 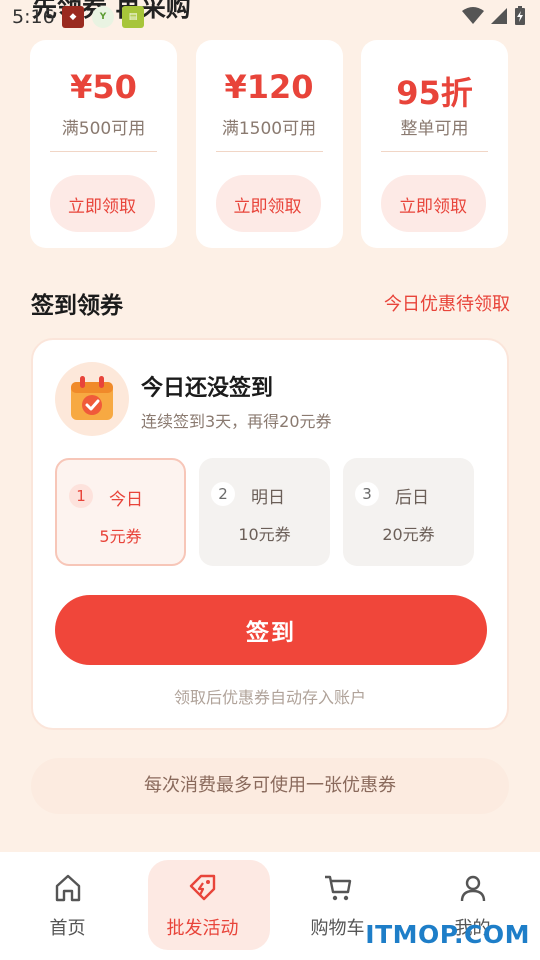 What do you see at coordinates (447, 934) in the screenshot?
I see `watermark: ITMOP.COM` at bounding box center [447, 934].